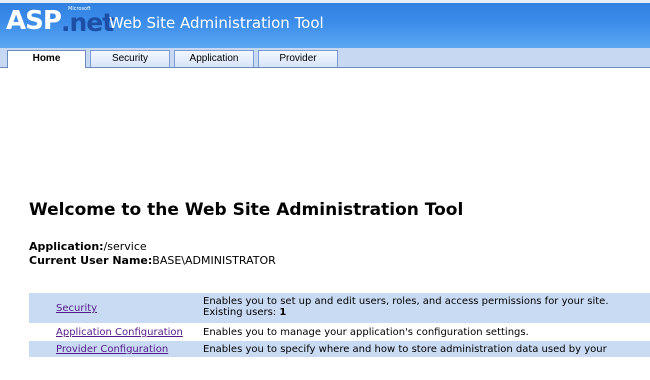  What do you see at coordinates (76, 308) in the screenshot?
I see `security-link: Security` at bounding box center [76, 308].